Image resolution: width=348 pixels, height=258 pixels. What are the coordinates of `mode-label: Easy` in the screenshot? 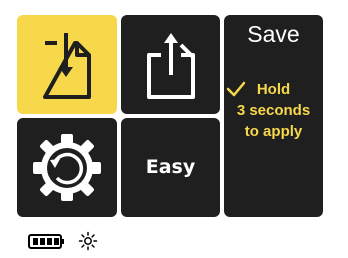 It's located at (170, 167).